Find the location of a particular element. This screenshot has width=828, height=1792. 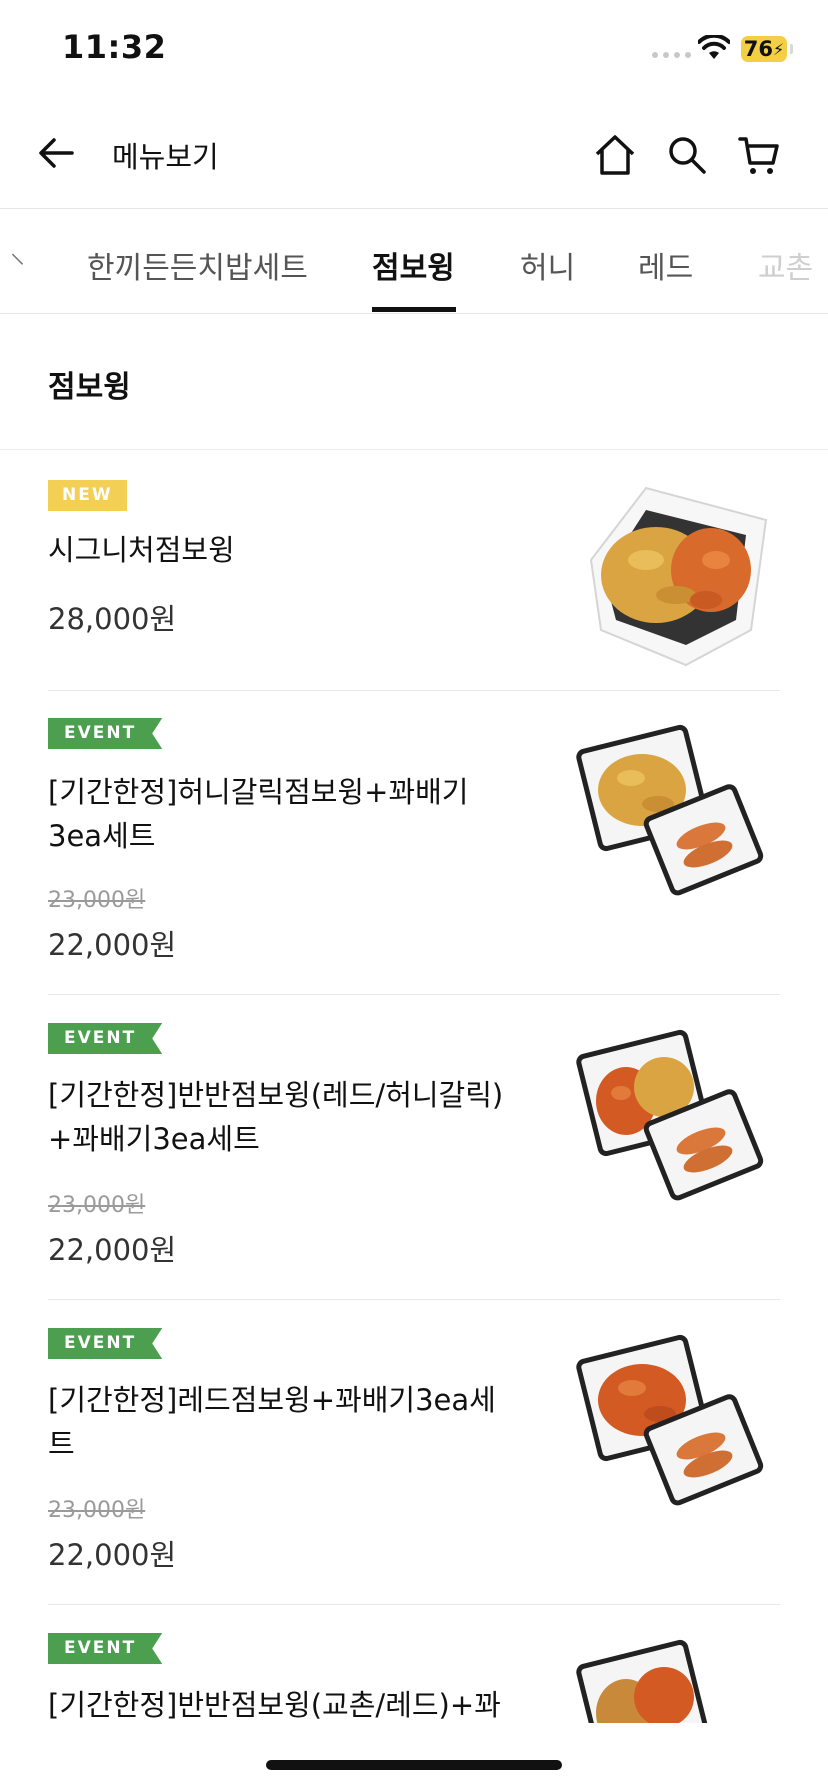

item-name: 시그니처점보윙 is located at coordinates (141, 550).